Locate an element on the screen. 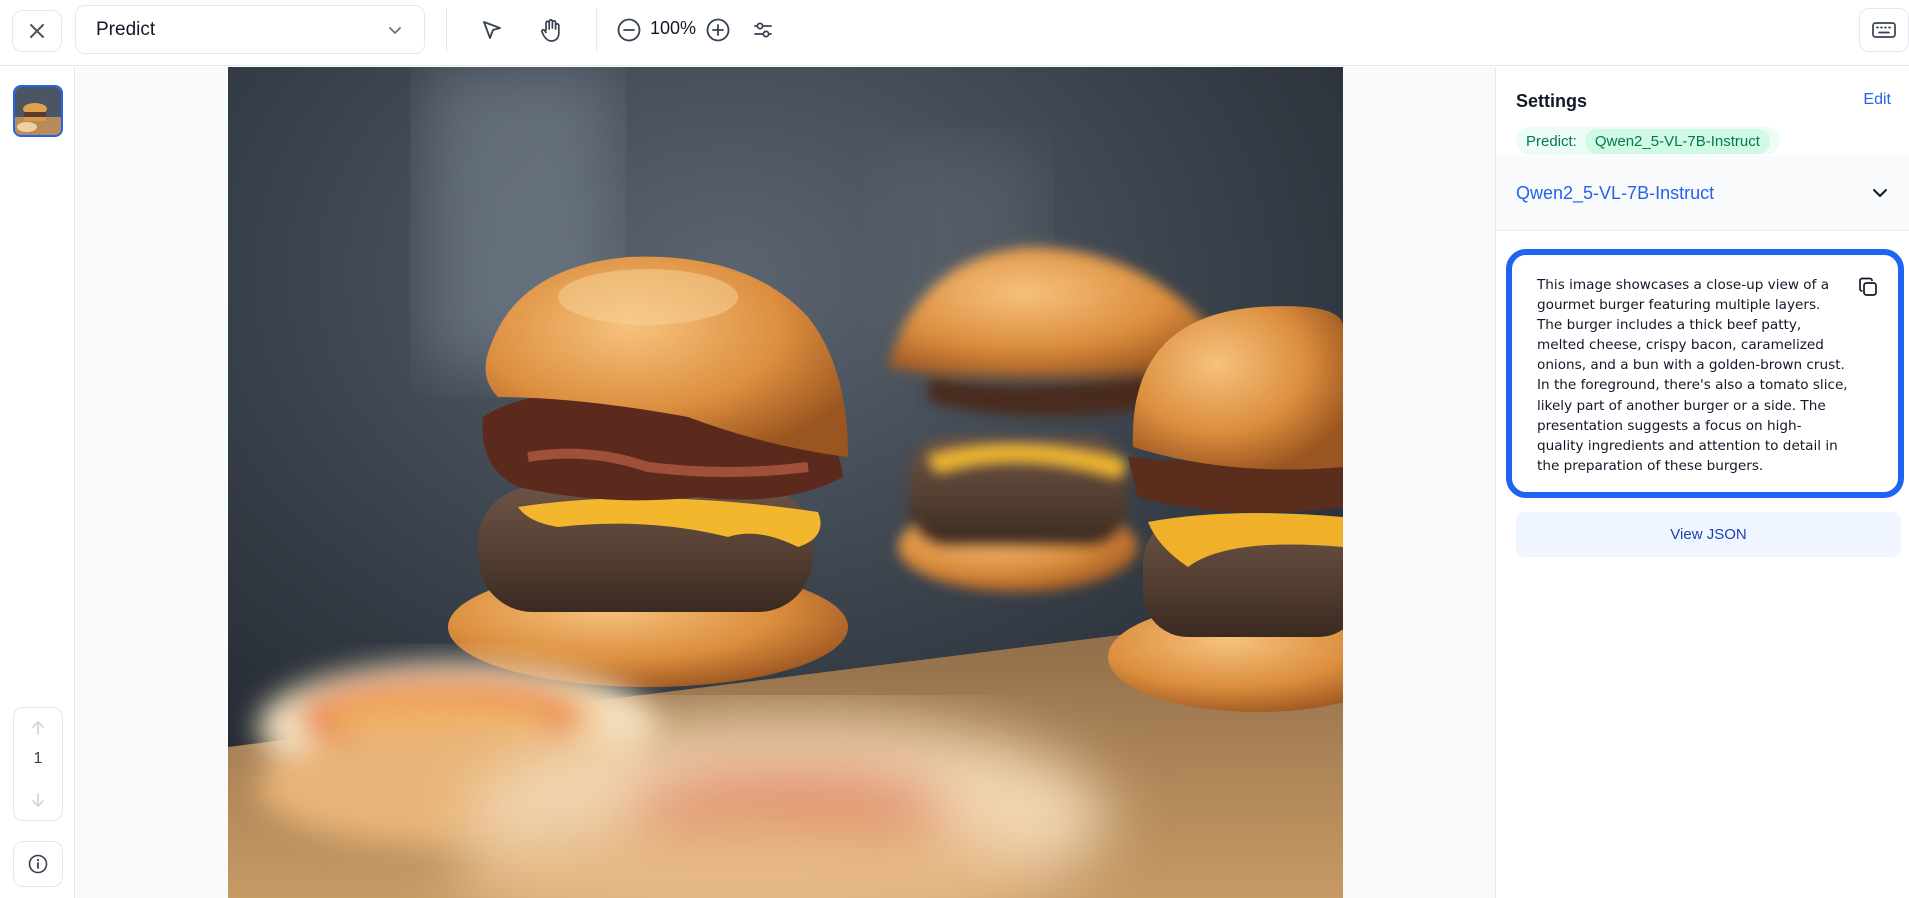 The height and width of the screenshot is (898, 1909). pan-tool-button is located at coordinates (551, 30).